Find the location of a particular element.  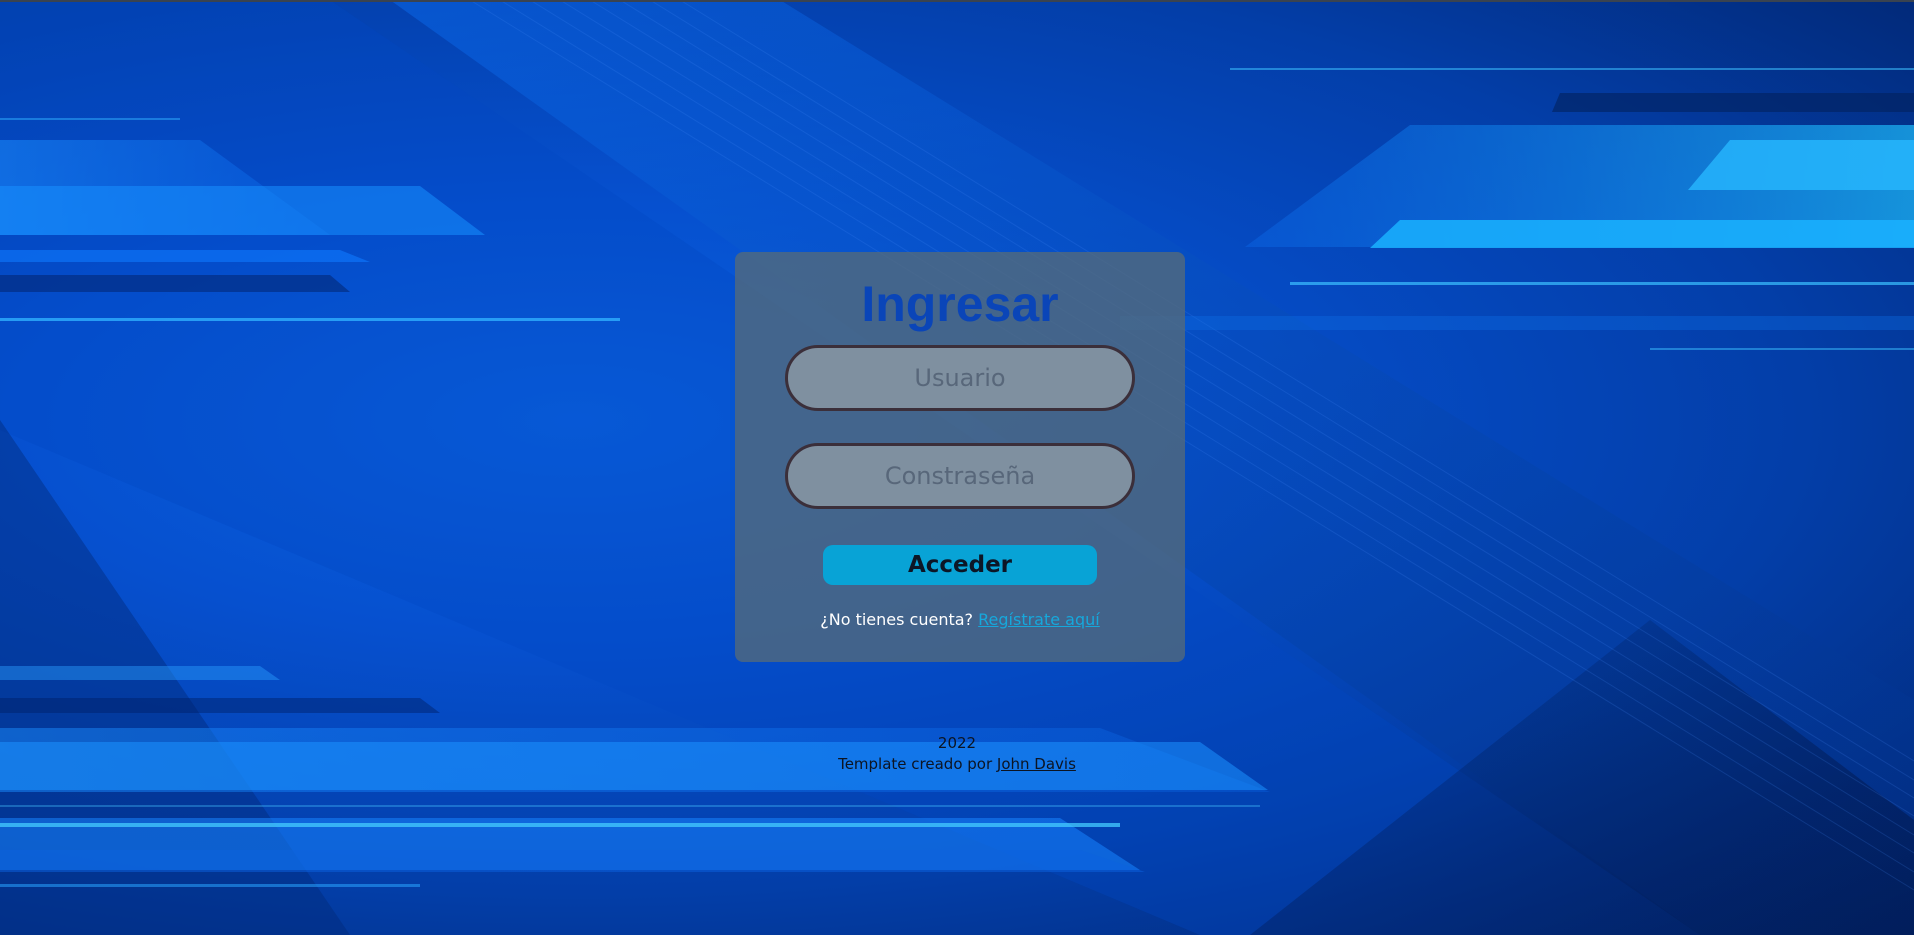

username-field is located at coordinates (960, 378).